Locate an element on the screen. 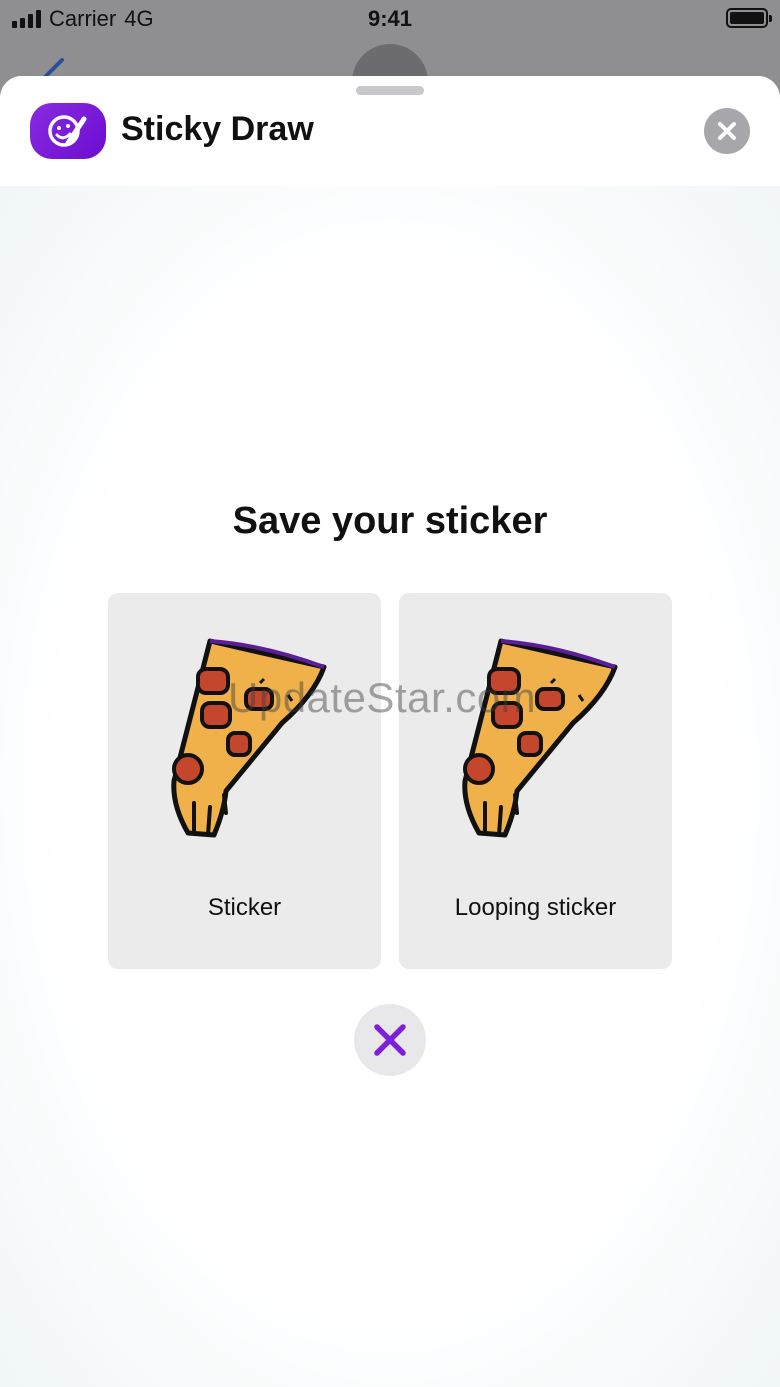 This screenshot has width=780, height=1387. looping-sticker-option: Looping sticker is located at coordinates (535, 781).